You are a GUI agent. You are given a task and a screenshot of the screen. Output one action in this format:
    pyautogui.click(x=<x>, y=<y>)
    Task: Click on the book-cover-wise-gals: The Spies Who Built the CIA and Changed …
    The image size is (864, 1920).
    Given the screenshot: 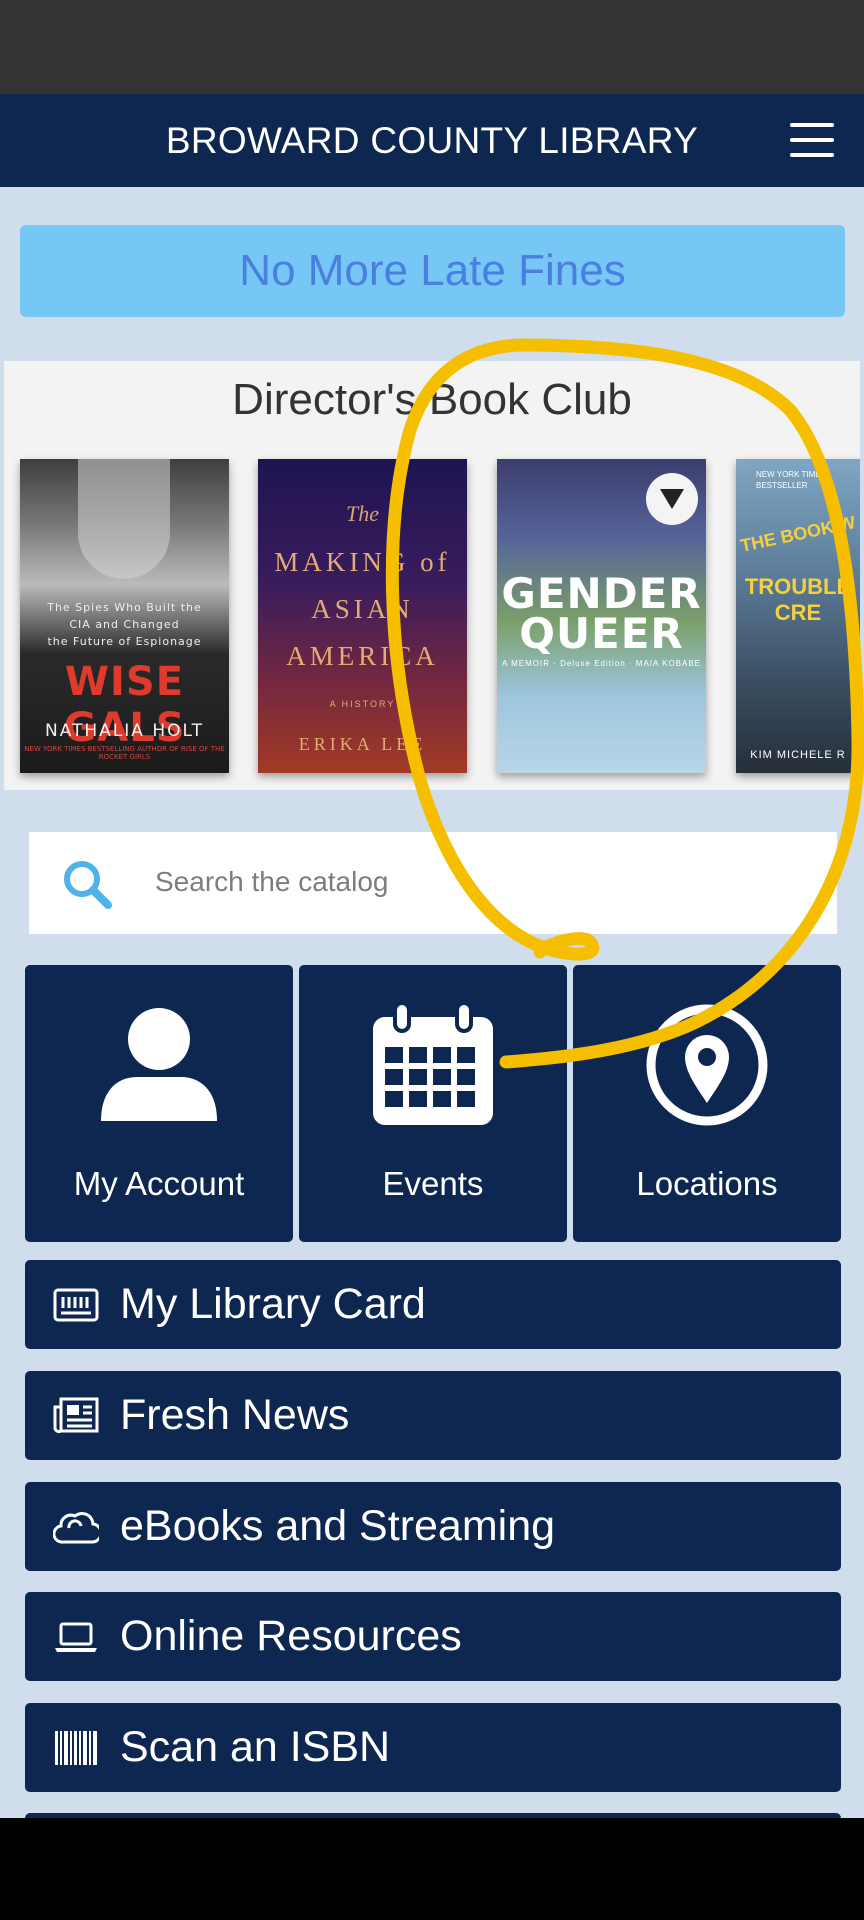 What is the action you would take?
    pyautogui.click(x=124, y=616)
    